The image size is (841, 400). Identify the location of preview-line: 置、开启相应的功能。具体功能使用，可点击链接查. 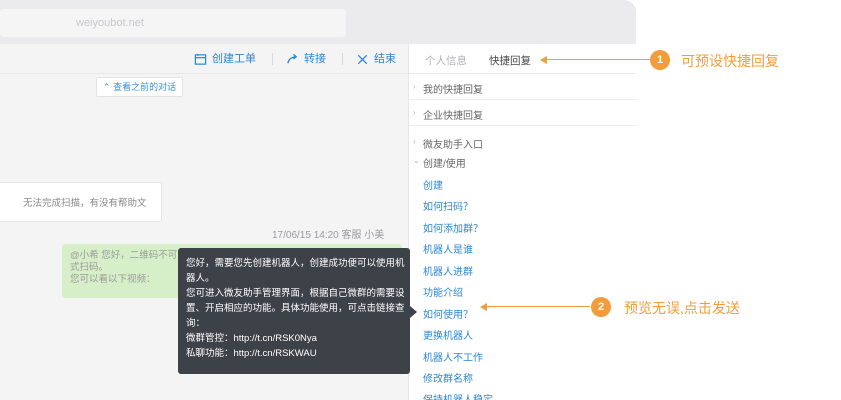
(295, 308).